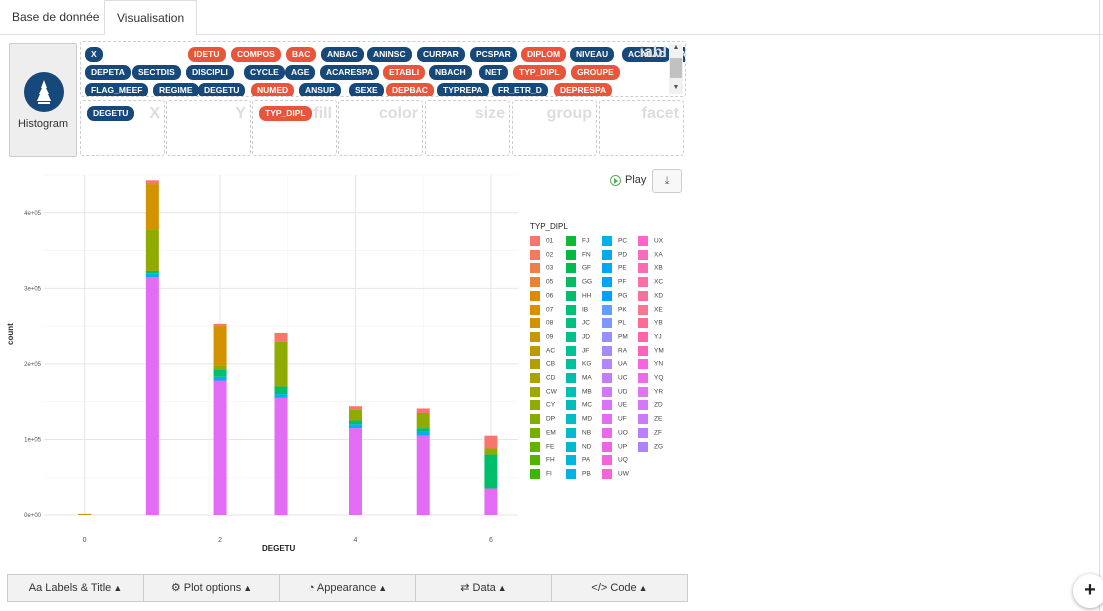 This screenshot has width=1103, height=611. I want to click on legend-label: MC, so click(587, 406).